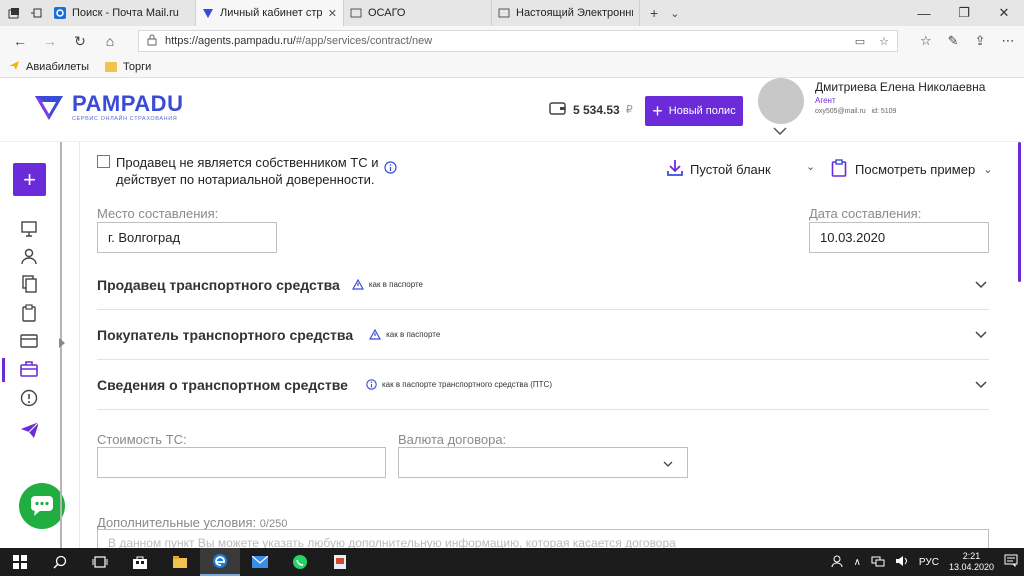  I want to click on sidebar-add-button: +, so click(29, 179).